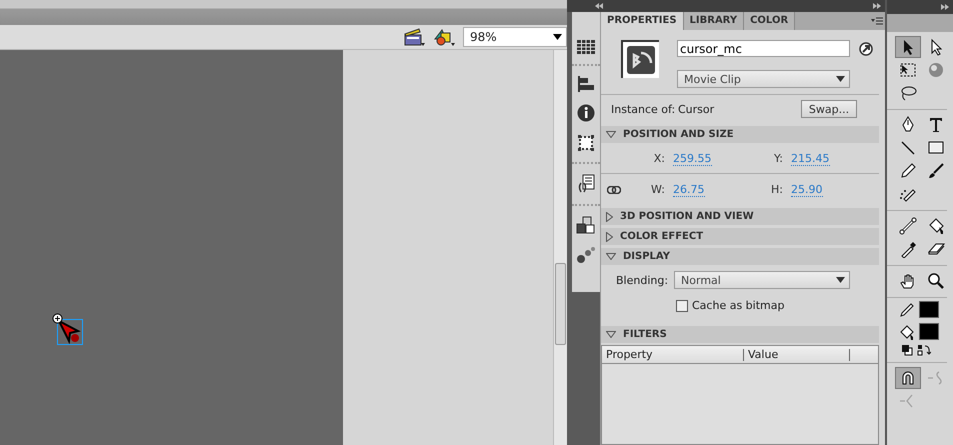 This screenshot has height=445, width=953. I want to click on fill-color-swatch, so click(929, 331).